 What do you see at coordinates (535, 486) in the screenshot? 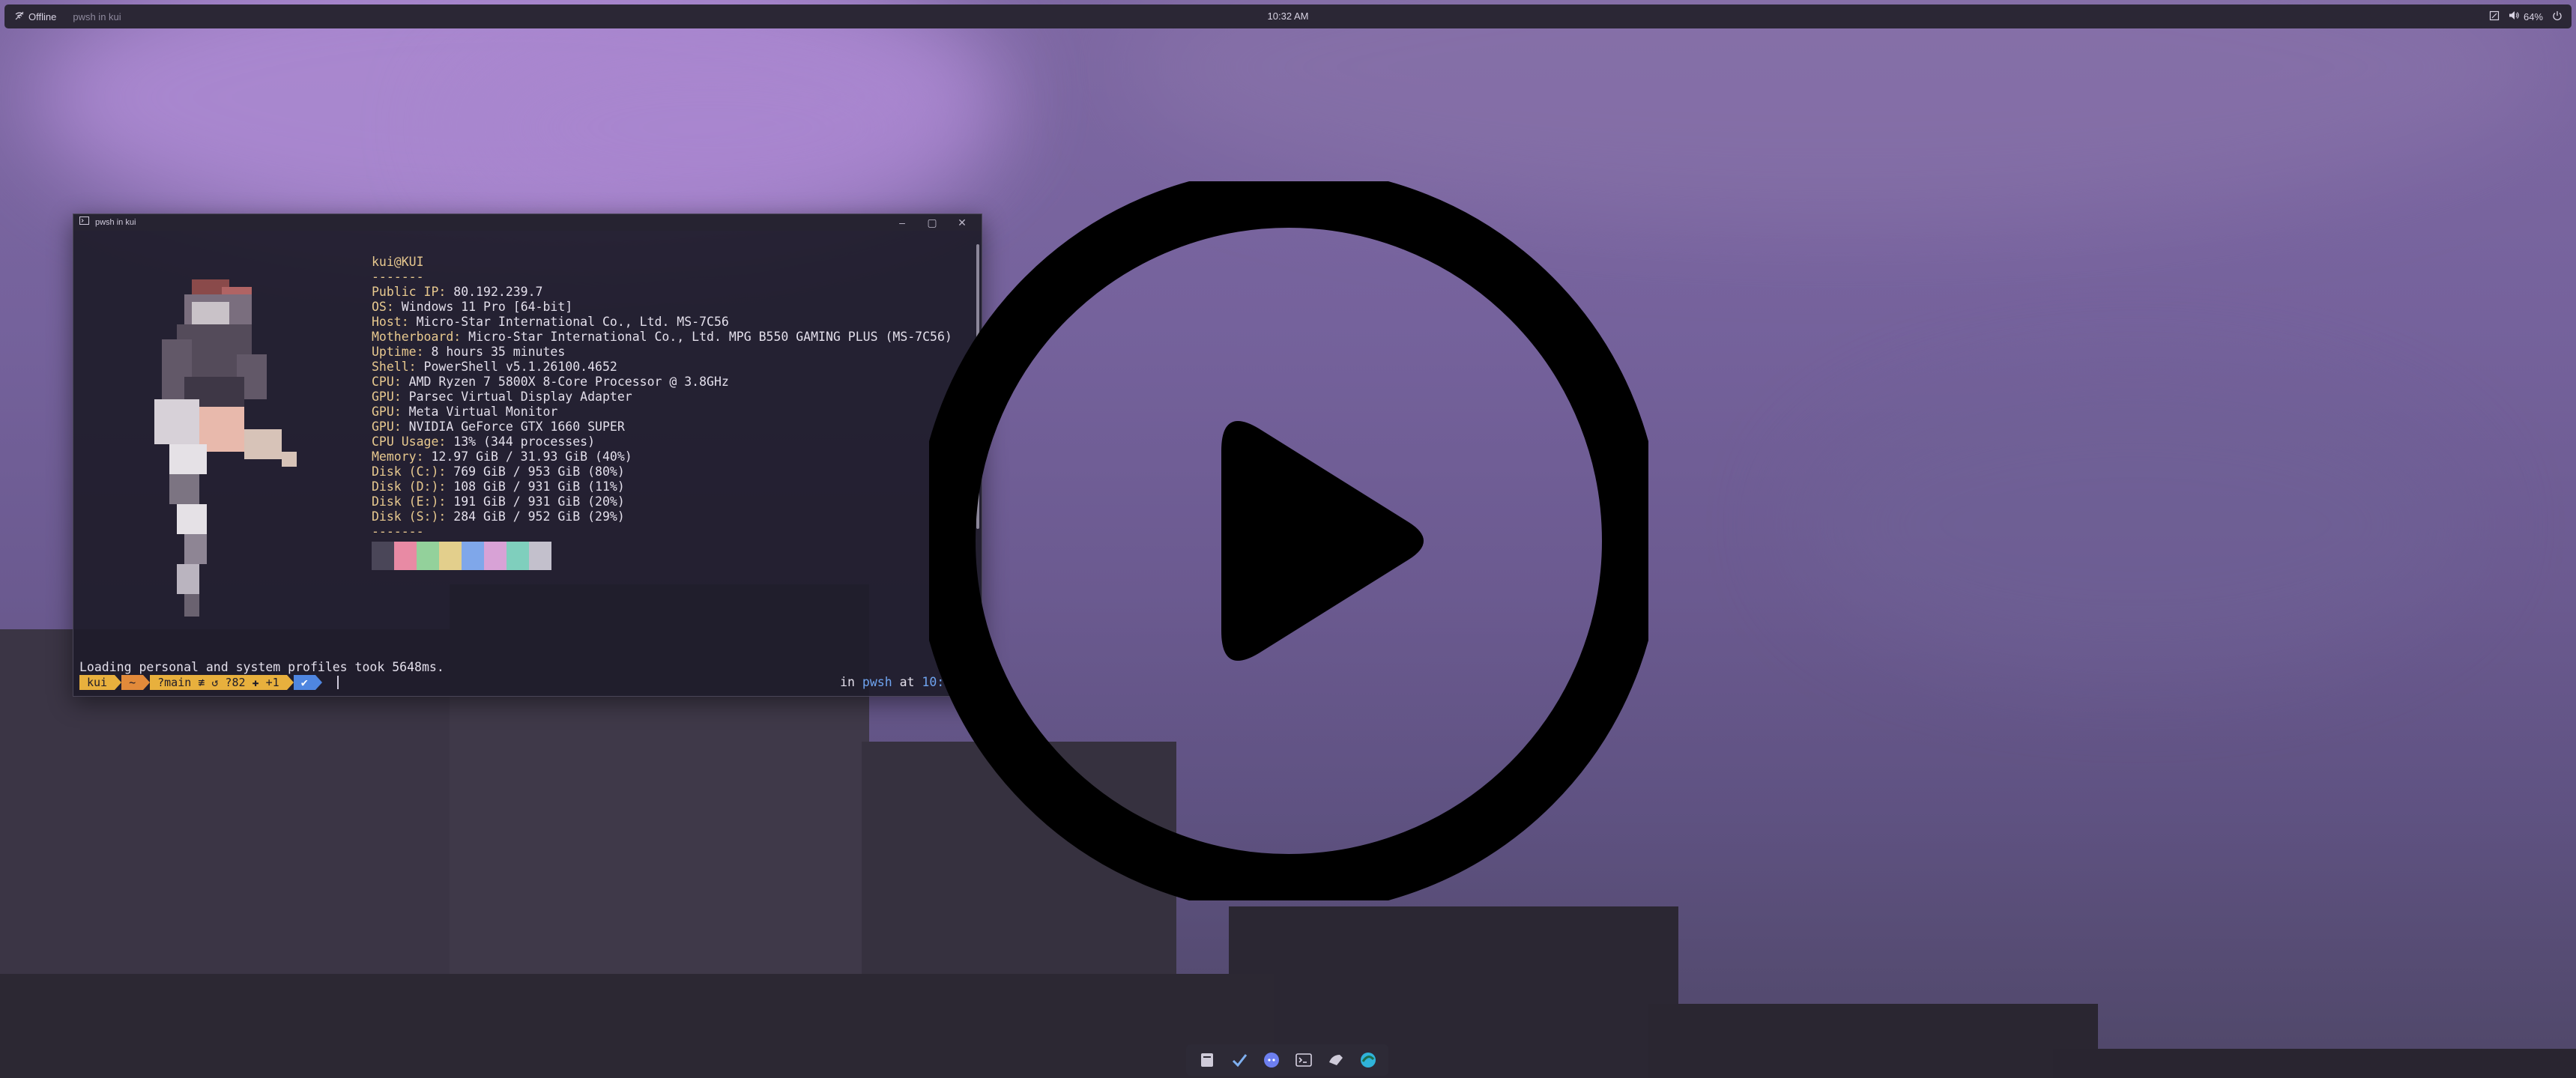
I see `info-value: 108 GiB / 931 GiB (11%)` at bounding box center [535, 486].